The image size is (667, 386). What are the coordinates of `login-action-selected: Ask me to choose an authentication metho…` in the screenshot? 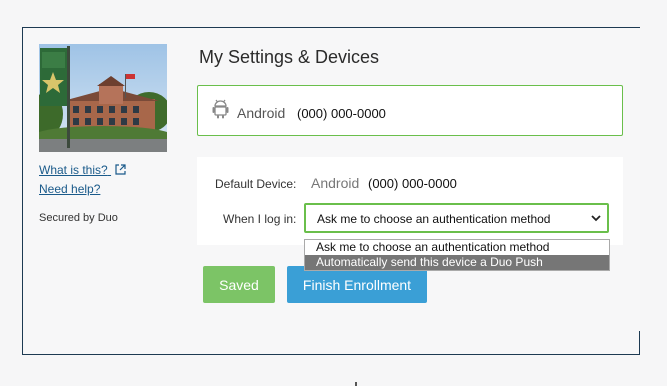 It's located at (434, 219).